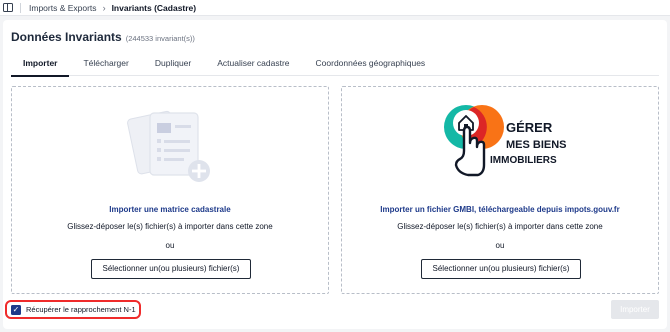  I want to click on rapprochement-option: ✓ Récupérer le rapprochement N-1, so click(73, 309).